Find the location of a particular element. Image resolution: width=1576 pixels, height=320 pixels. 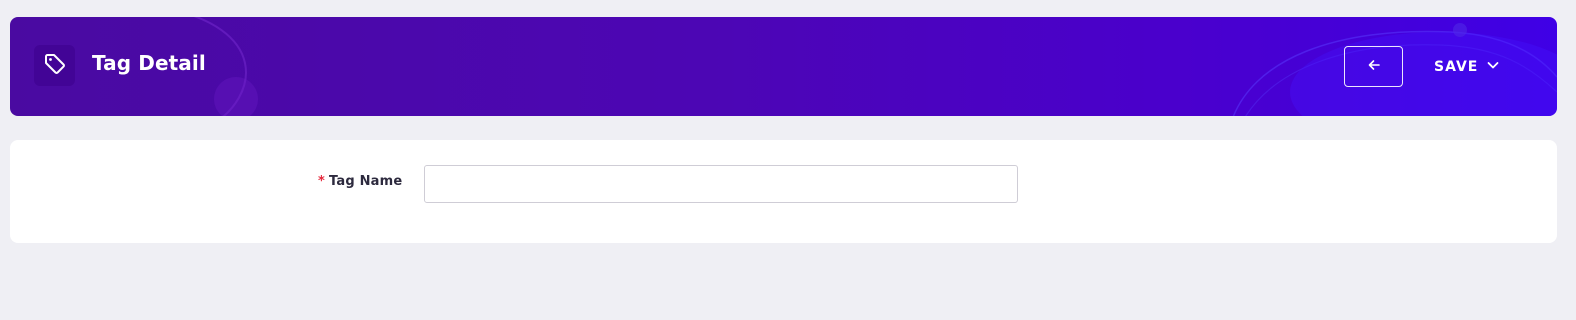

save-button: SAVE is located at coordinates (1467, 66).